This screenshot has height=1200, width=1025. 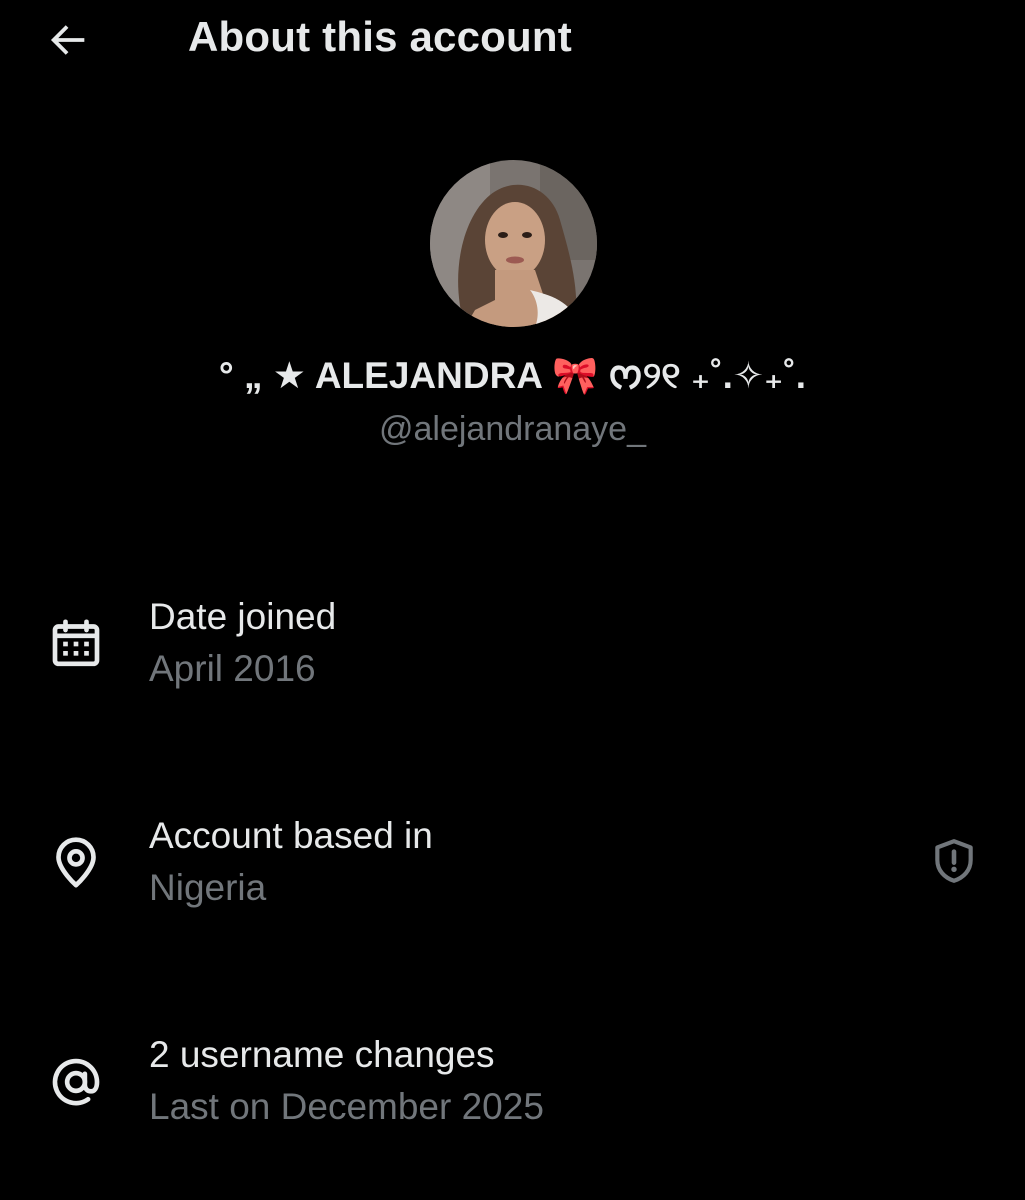 What do you see at coordinates (208, 887) in the screenshot?
I see `account-location-value: Nigeria` at bounding box center [208, 887].